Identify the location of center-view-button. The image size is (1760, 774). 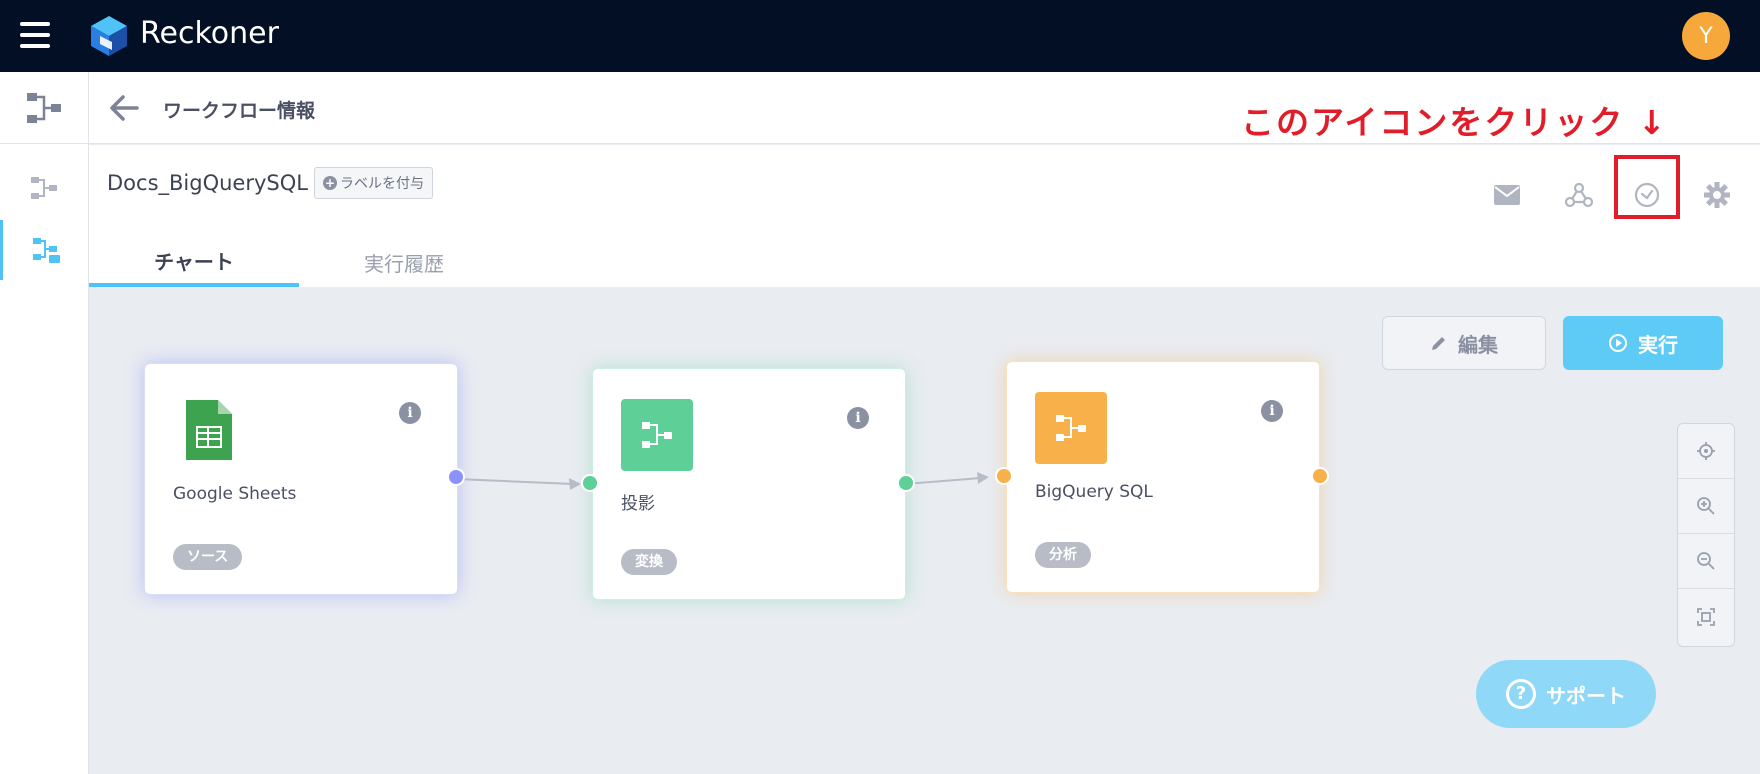
(1706, 451).